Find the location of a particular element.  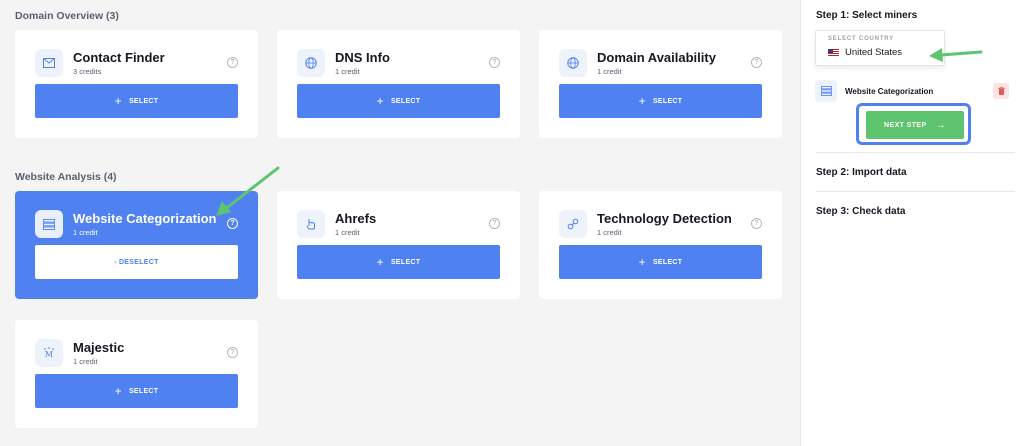

select-button-contact-finder: + SELECT is located at coordinates (136, 101).